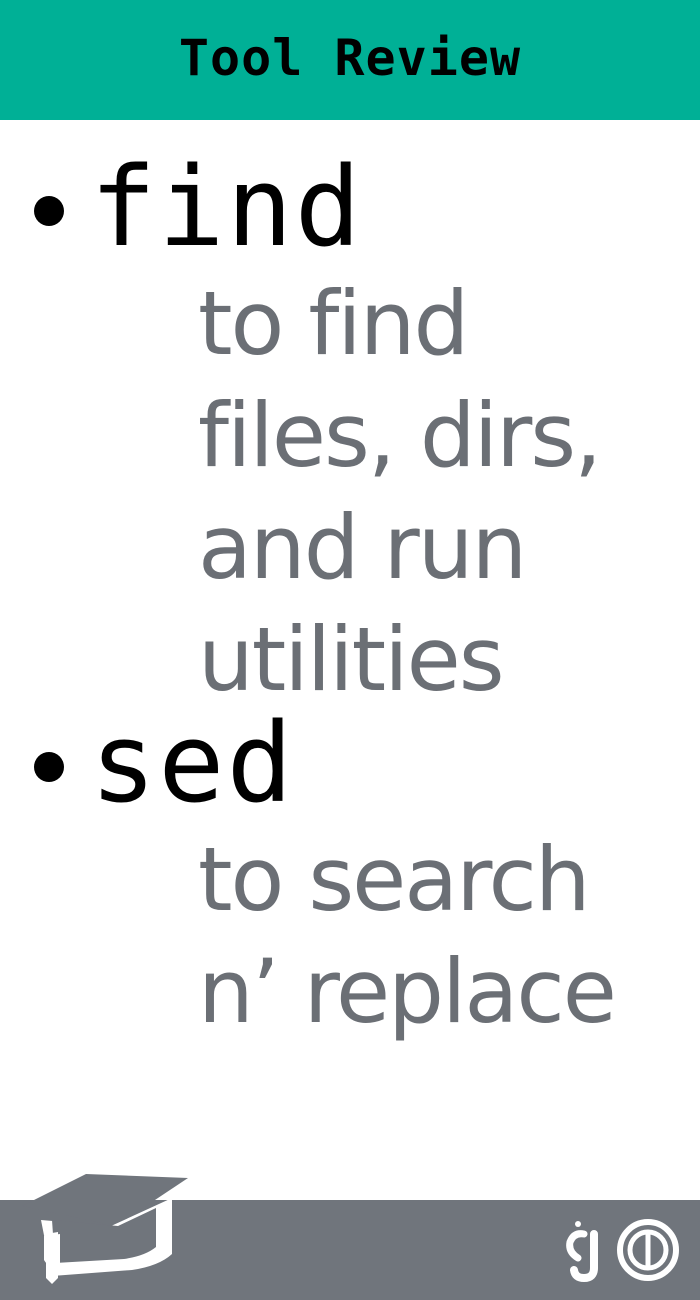 This screenshot has height=1300, width=700. I want to click on description-line: files, dirs,, so click(400, 435).